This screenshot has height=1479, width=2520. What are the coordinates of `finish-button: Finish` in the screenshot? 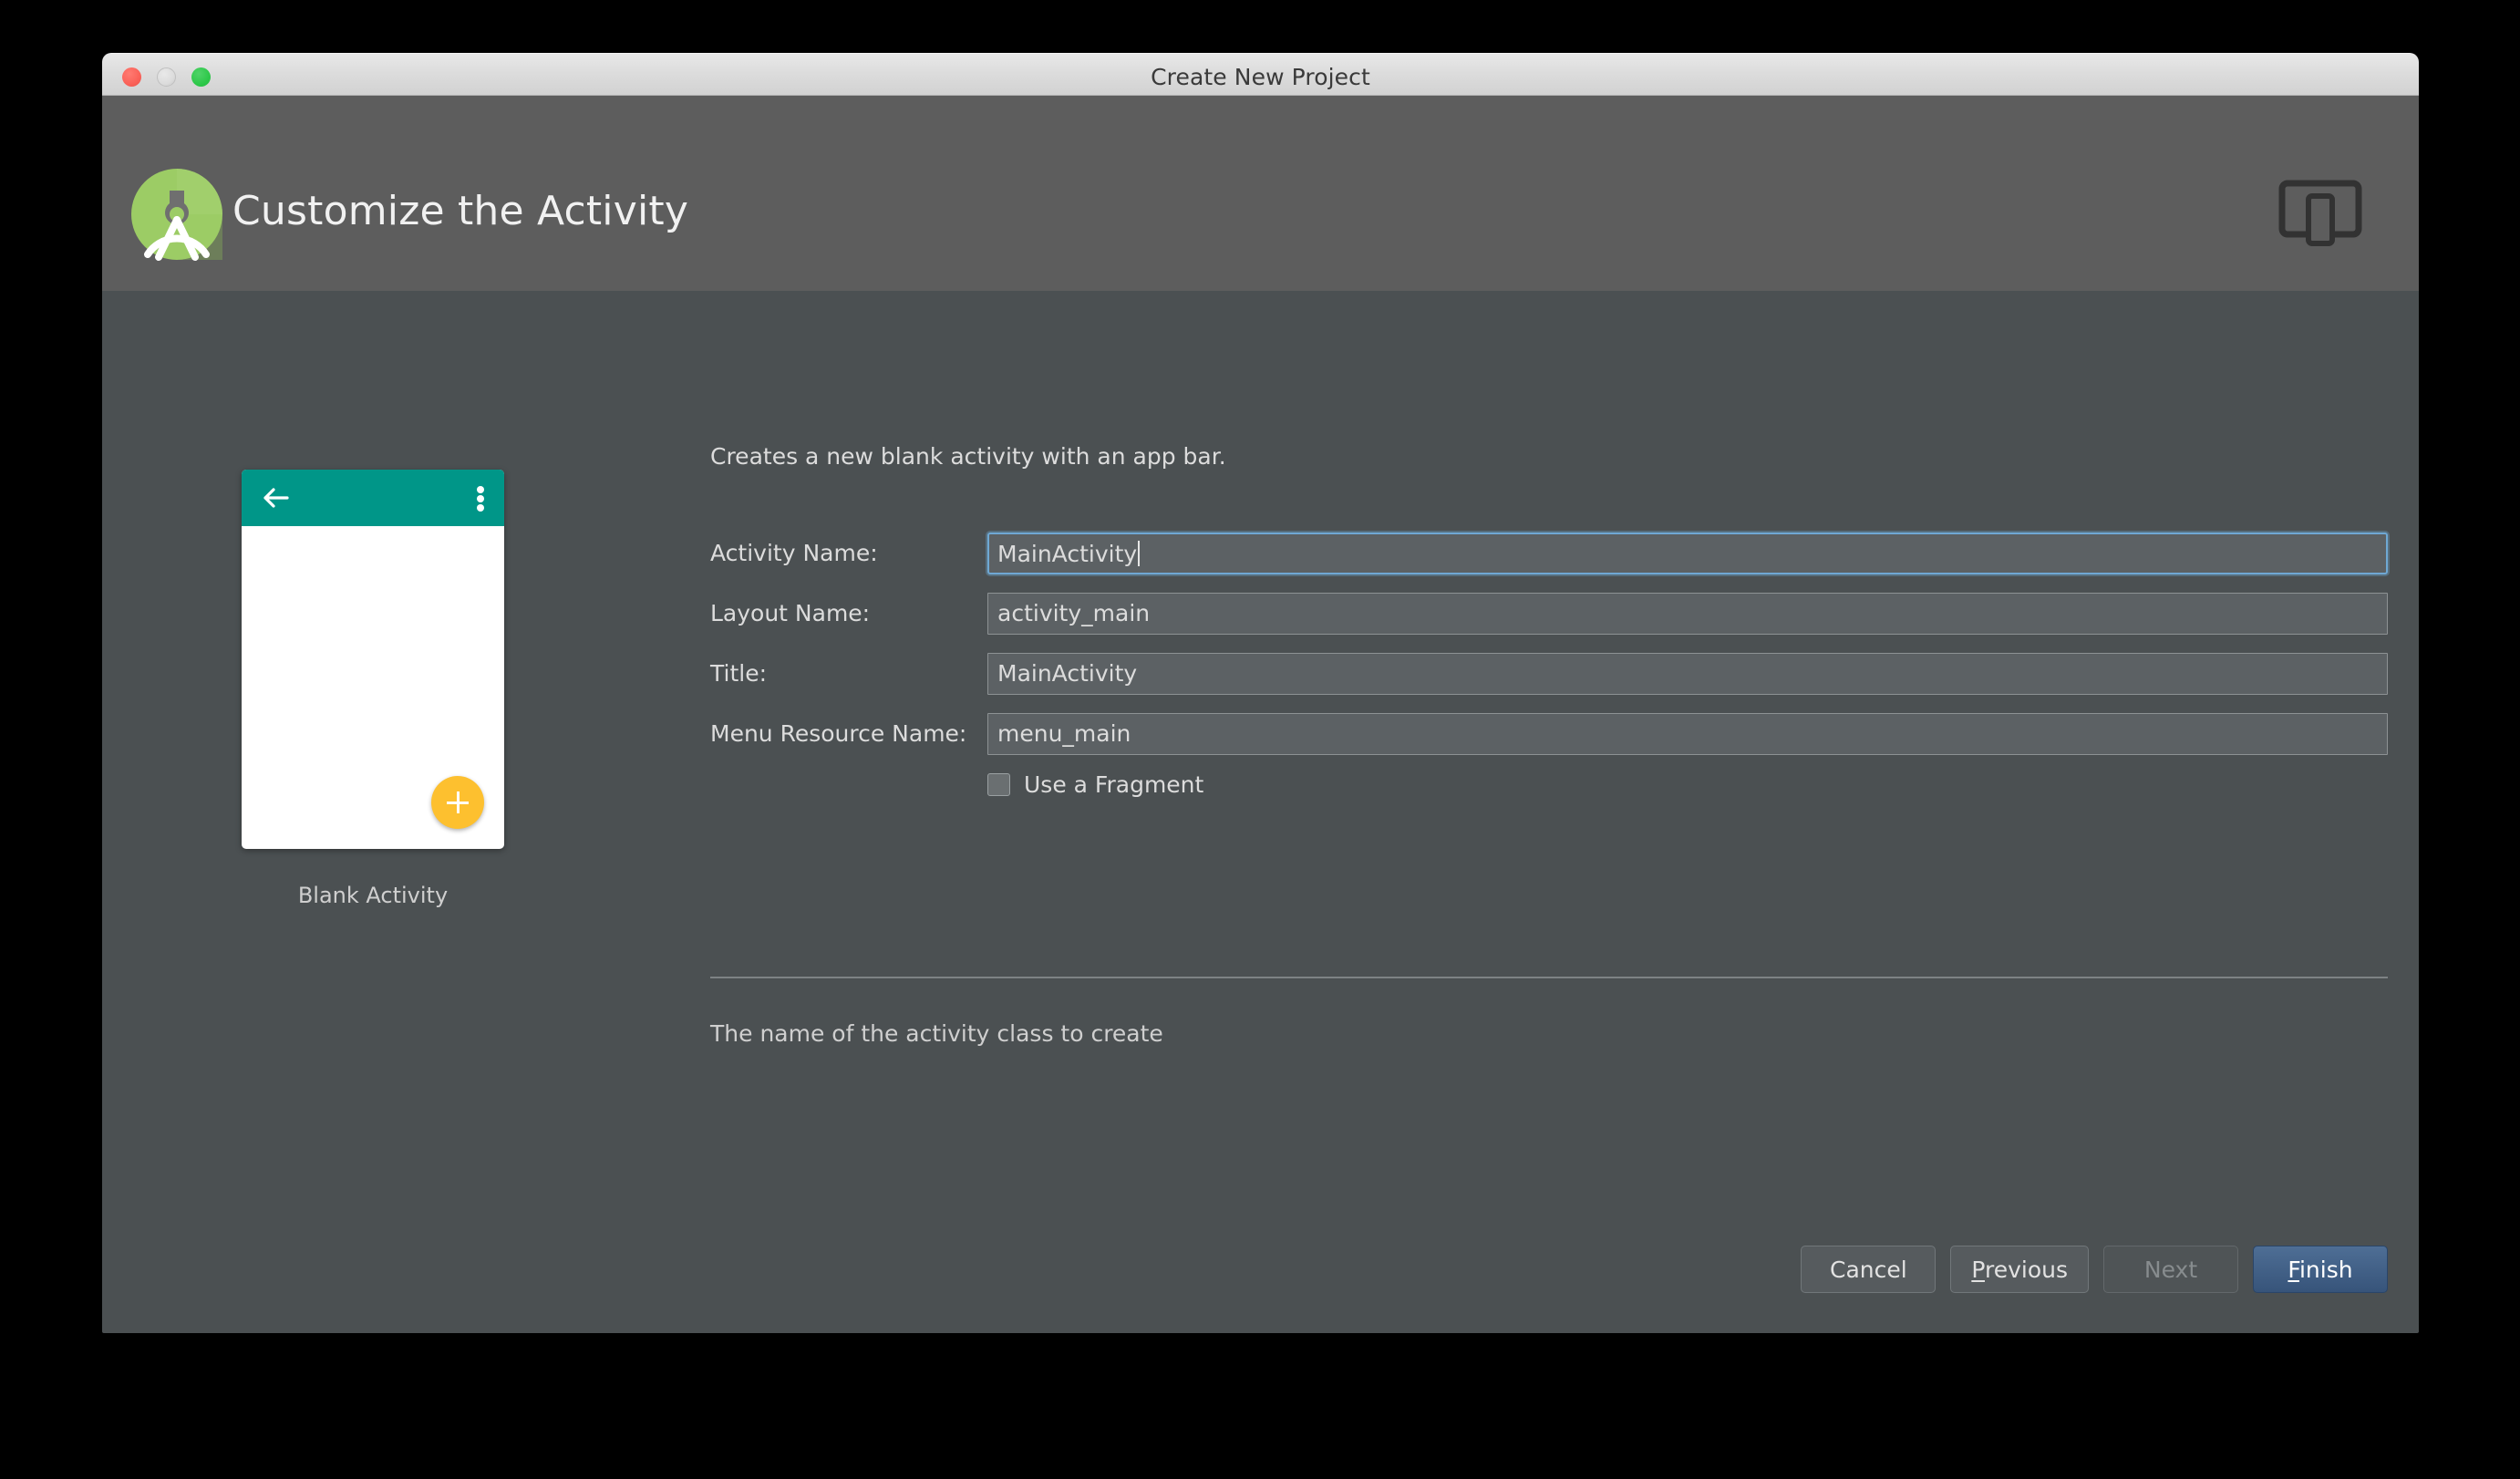 It's located at (2320, 1269).